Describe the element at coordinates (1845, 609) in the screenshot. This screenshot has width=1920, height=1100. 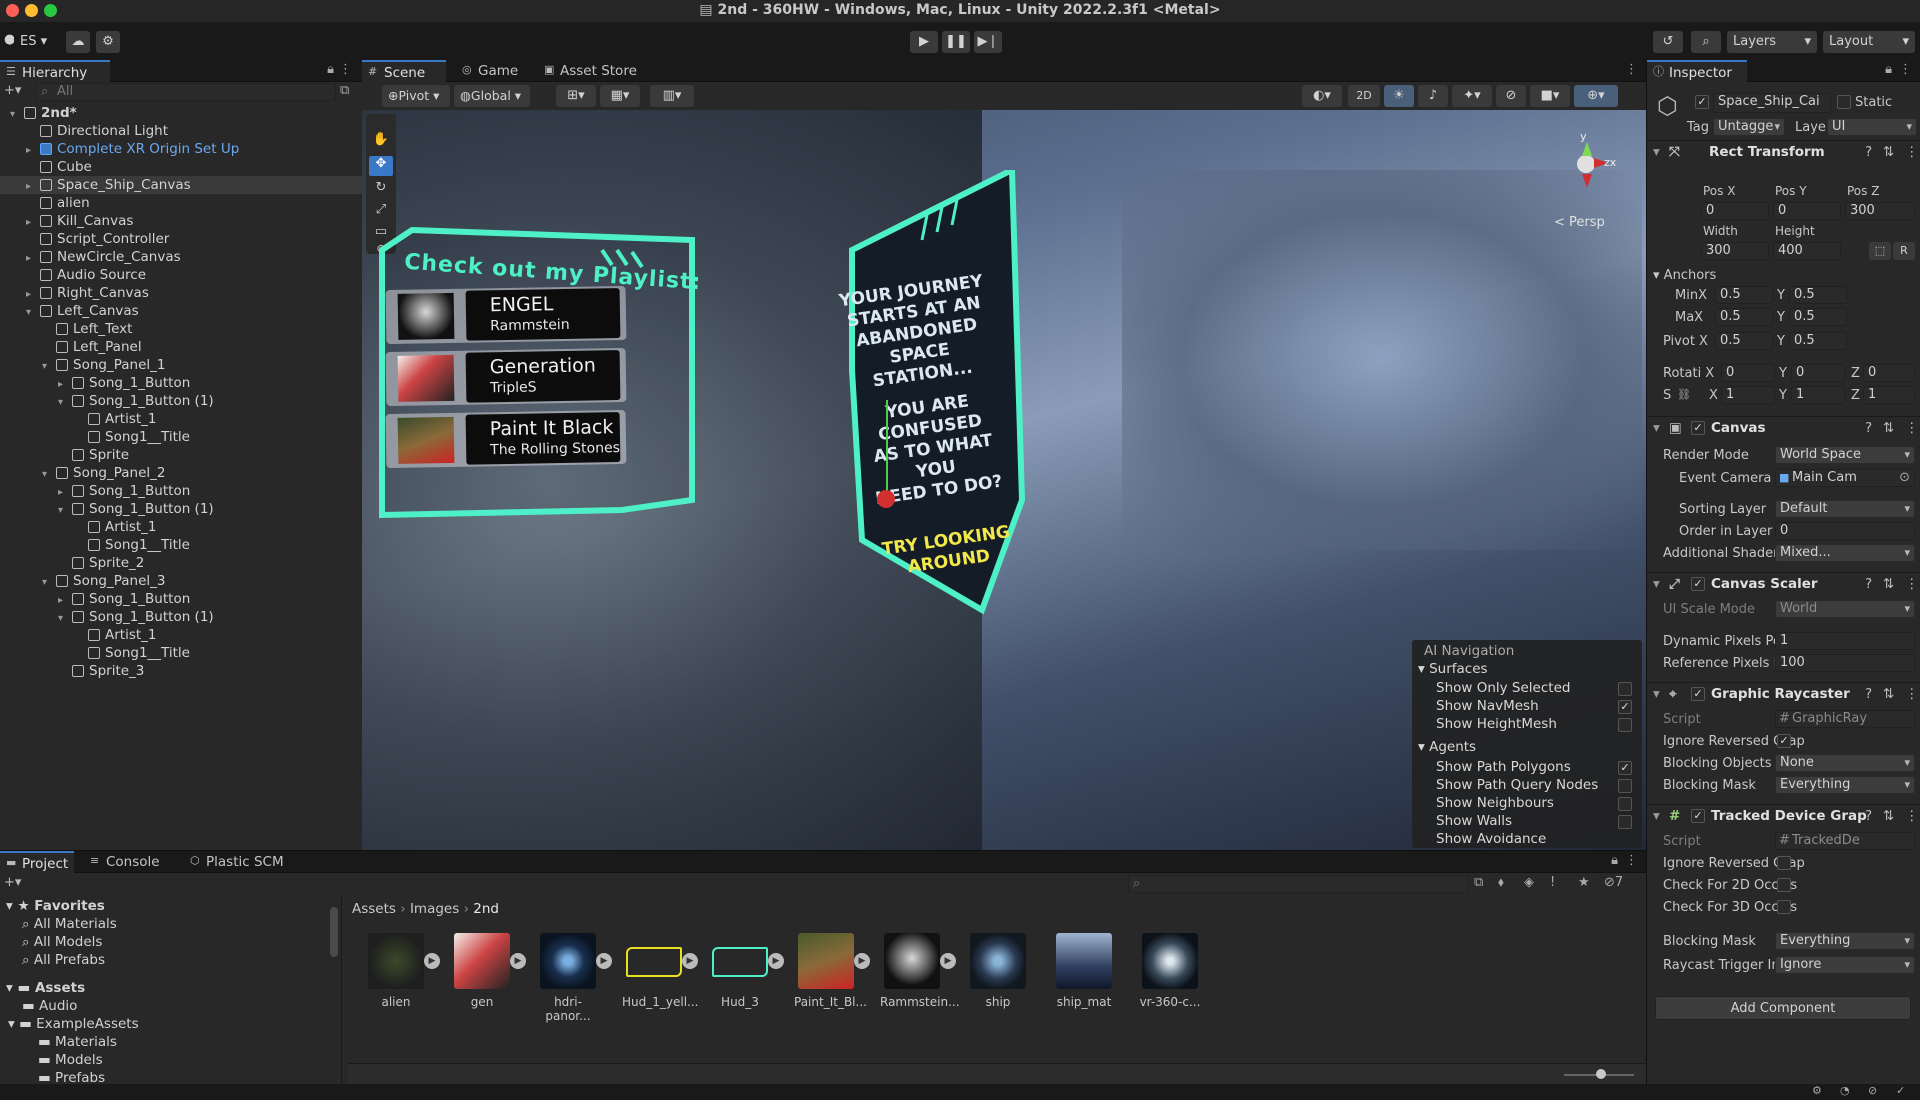
I see `ui-scale-mode-dropdown: World` at that location.